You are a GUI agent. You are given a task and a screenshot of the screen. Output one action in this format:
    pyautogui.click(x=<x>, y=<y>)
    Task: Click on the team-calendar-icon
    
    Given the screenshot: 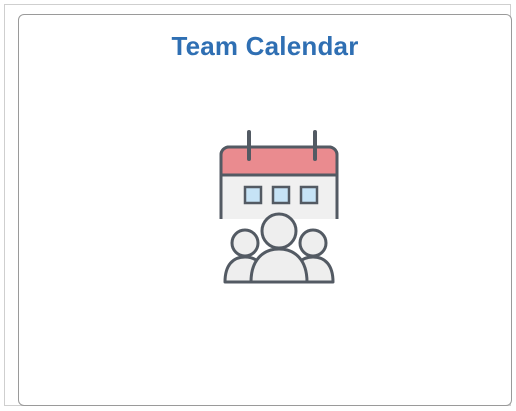 What is the action you would take?
    pyautogui.click(x=279, y=202)
    